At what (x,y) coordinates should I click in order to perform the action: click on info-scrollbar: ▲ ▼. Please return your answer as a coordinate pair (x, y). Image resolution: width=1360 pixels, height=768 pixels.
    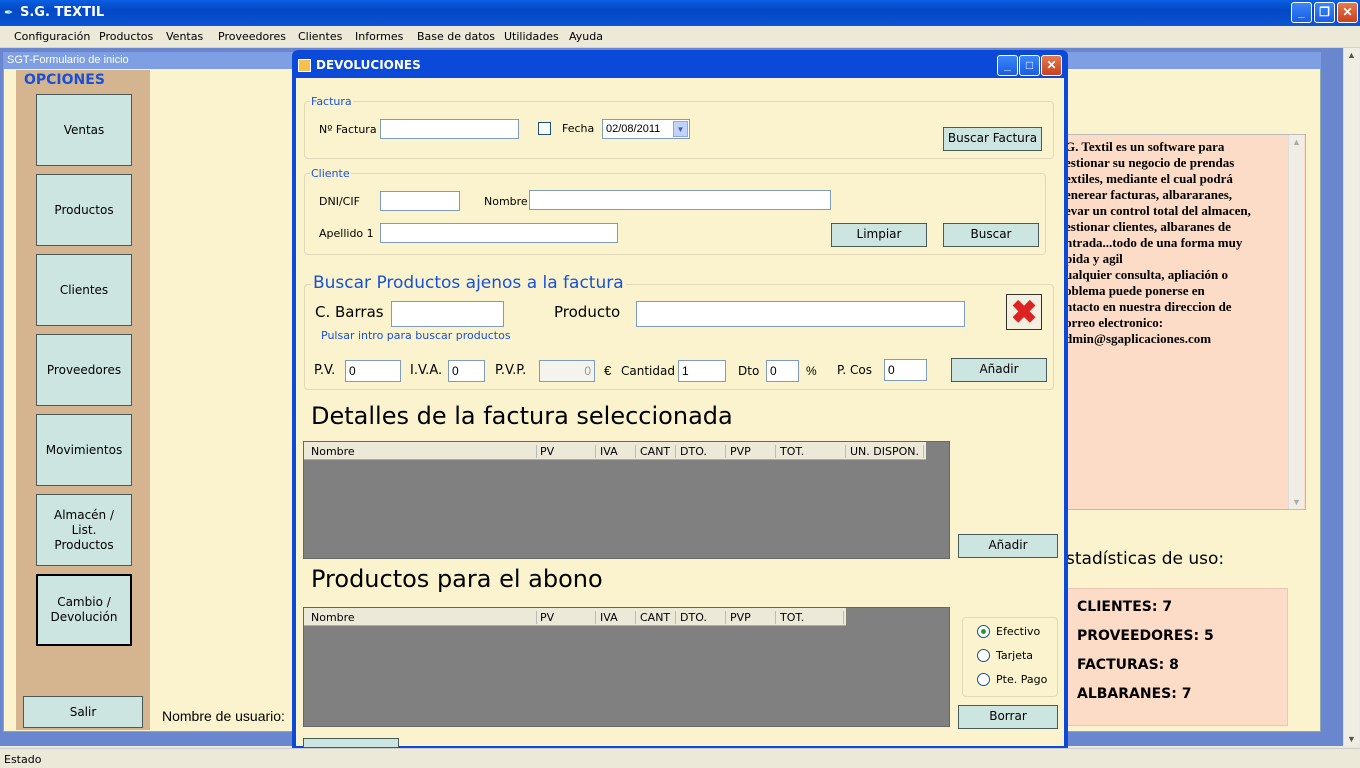
    Looking at the image, I should click on (1296, 322).